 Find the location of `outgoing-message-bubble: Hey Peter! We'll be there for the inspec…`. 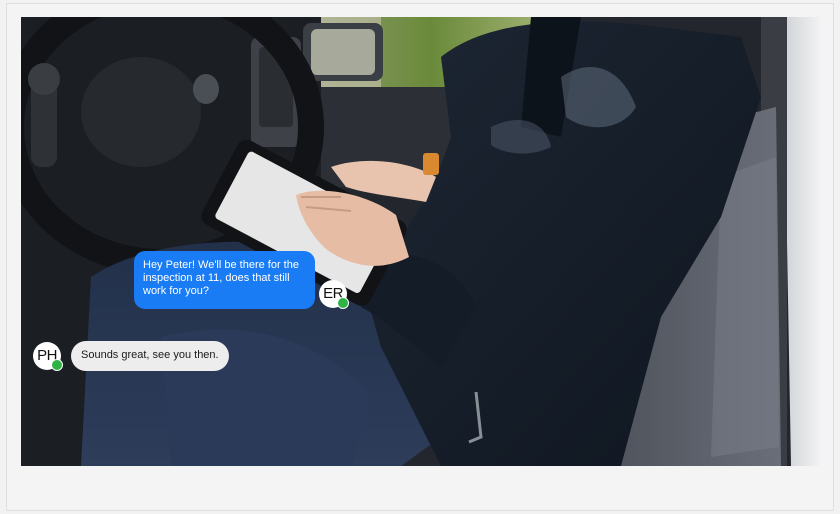

outgoing-message-bubble: Hey Peter! We'll be there for the inspec… is located at coordinates (224, 280).